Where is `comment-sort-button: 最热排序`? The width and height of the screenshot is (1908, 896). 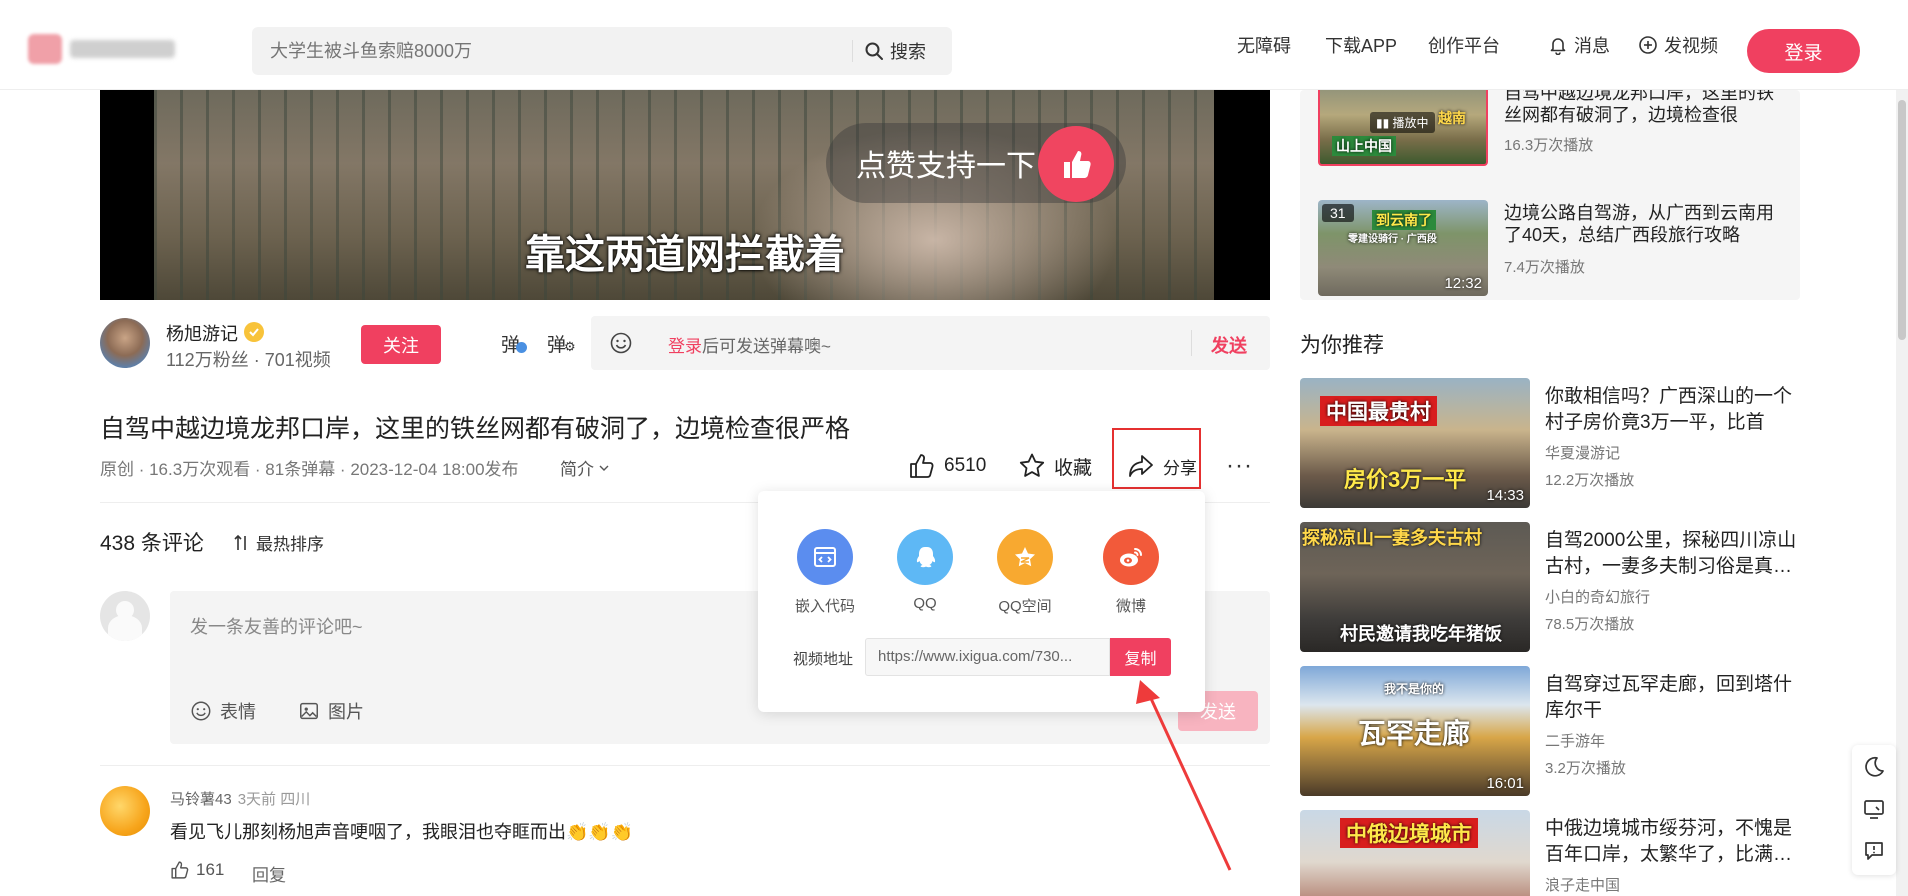
comment-sort-button: 最热排序 is located at coordinates (279, 542).